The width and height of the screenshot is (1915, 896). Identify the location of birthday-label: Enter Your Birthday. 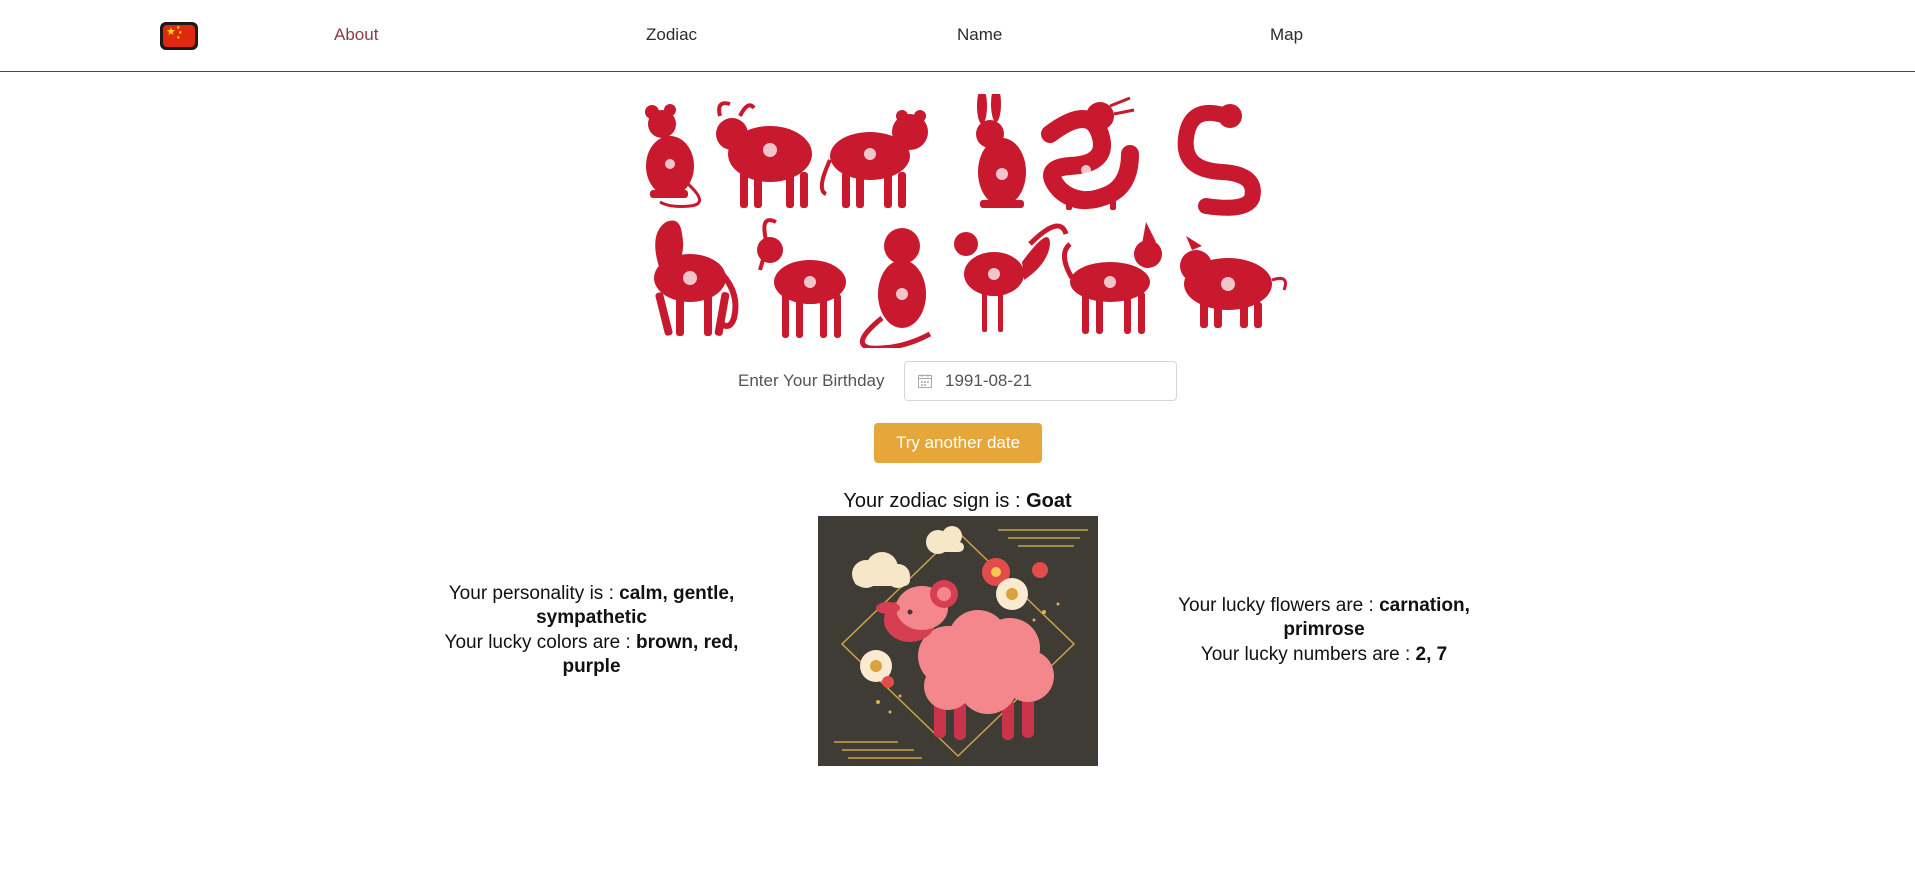
(811, 380).